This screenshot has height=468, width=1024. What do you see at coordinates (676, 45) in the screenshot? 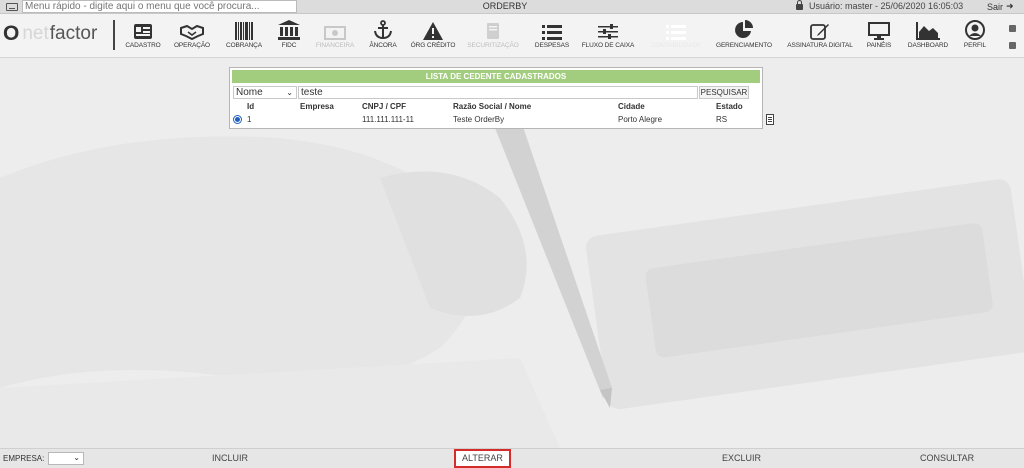
I see `toolbar-label: CONTABILIDADE` at bounding box center [676, 45].